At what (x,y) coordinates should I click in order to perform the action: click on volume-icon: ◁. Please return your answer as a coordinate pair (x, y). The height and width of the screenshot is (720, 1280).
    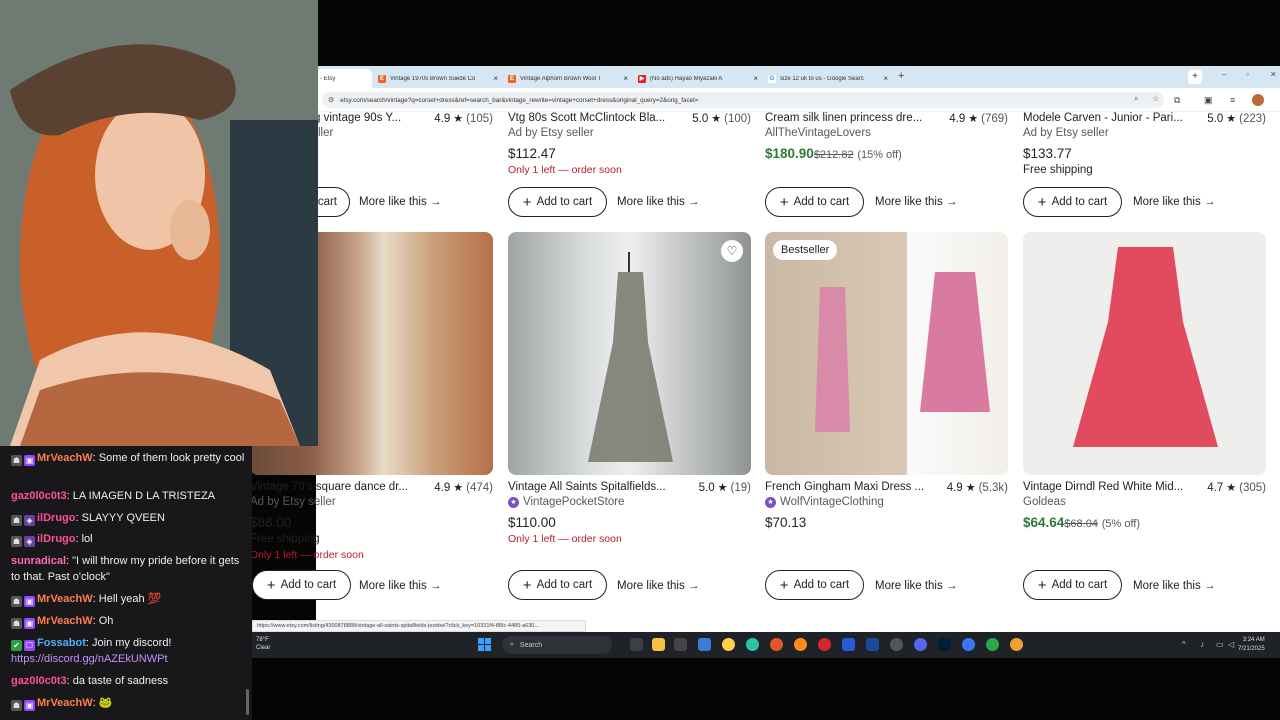
    Looking at the image, I should click on (1231, 644).